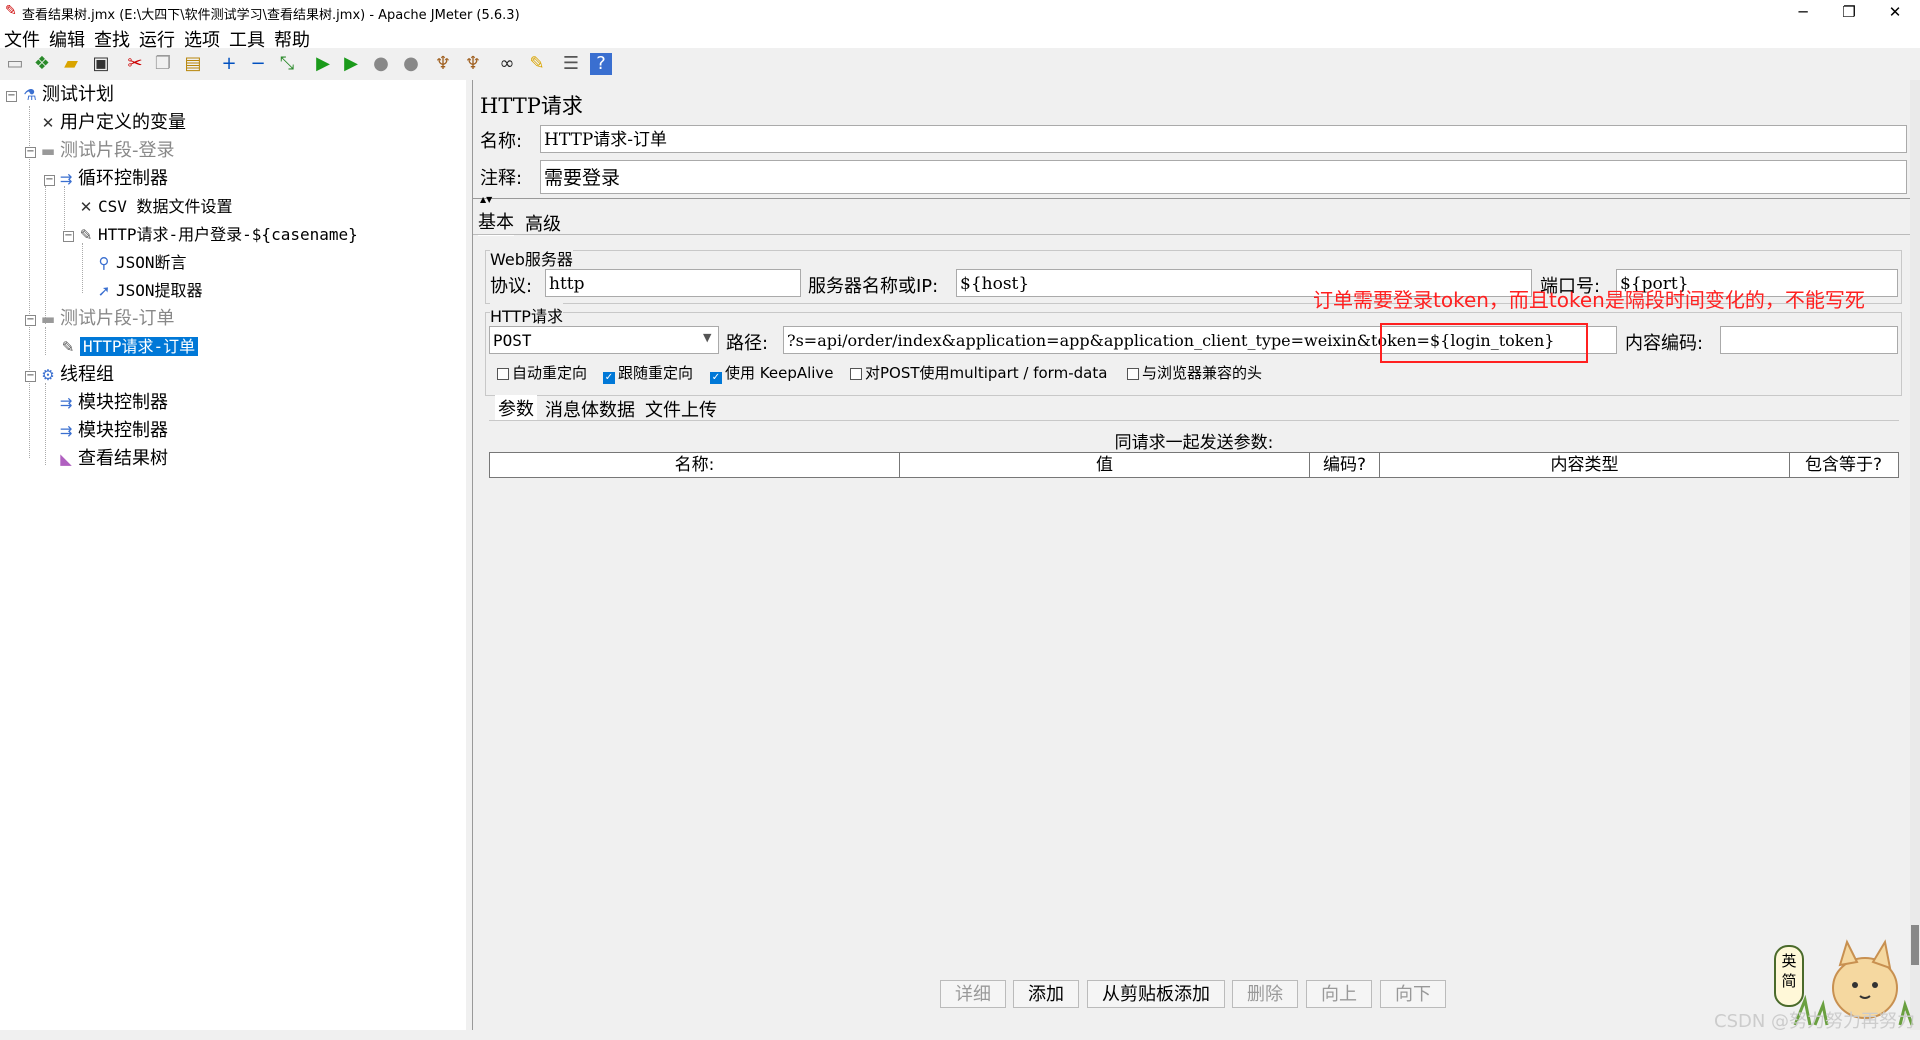 The width and height of the screenshot is (1920, 1040). I want to click on split-pane-divider, so click(469, 555).